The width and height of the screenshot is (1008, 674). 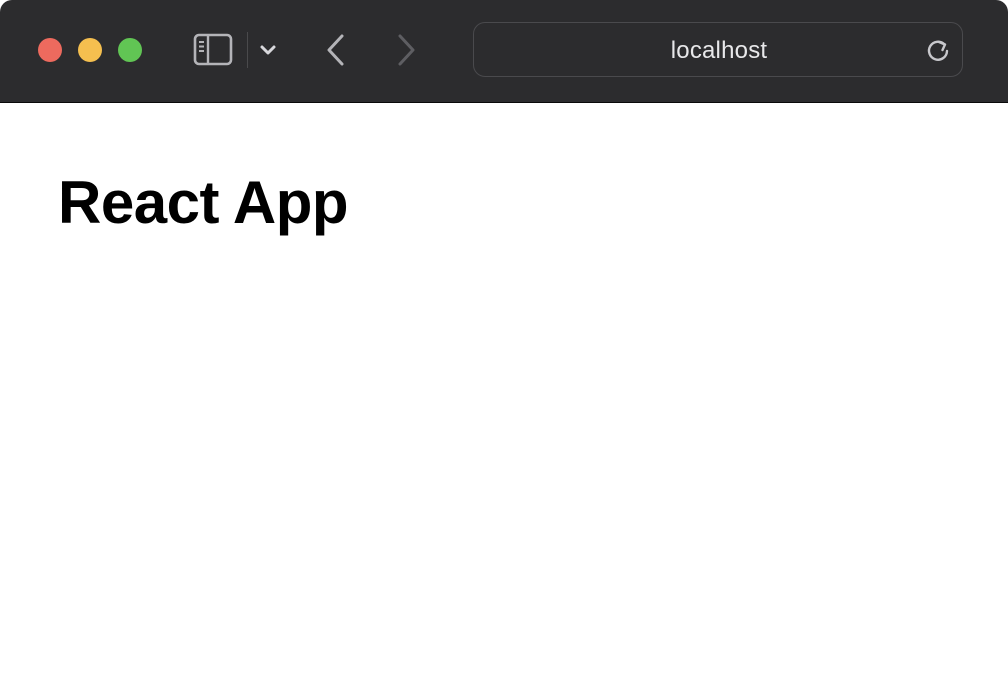 I want to click on zoom-window-button, so click(x=130, y=50).